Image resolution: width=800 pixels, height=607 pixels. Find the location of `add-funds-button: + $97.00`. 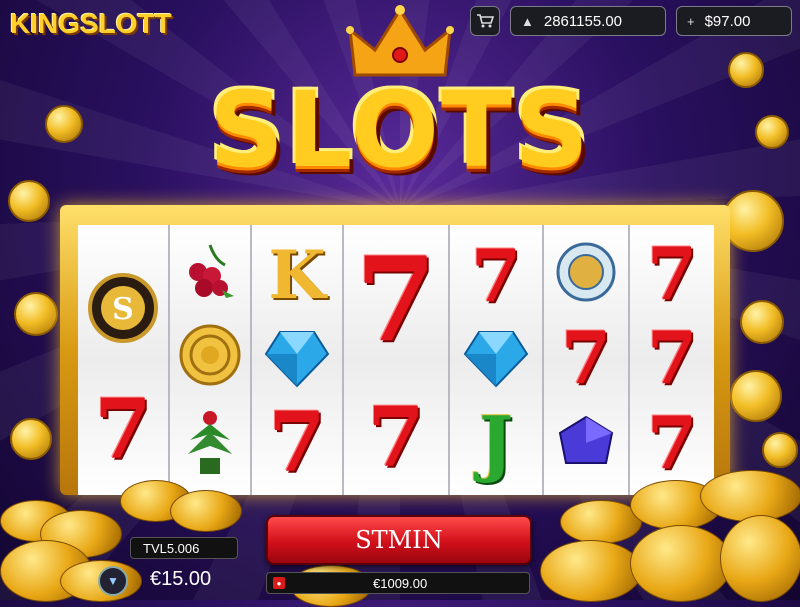

add-funds-button: + $97.00 is located at coordinates (734, 21).